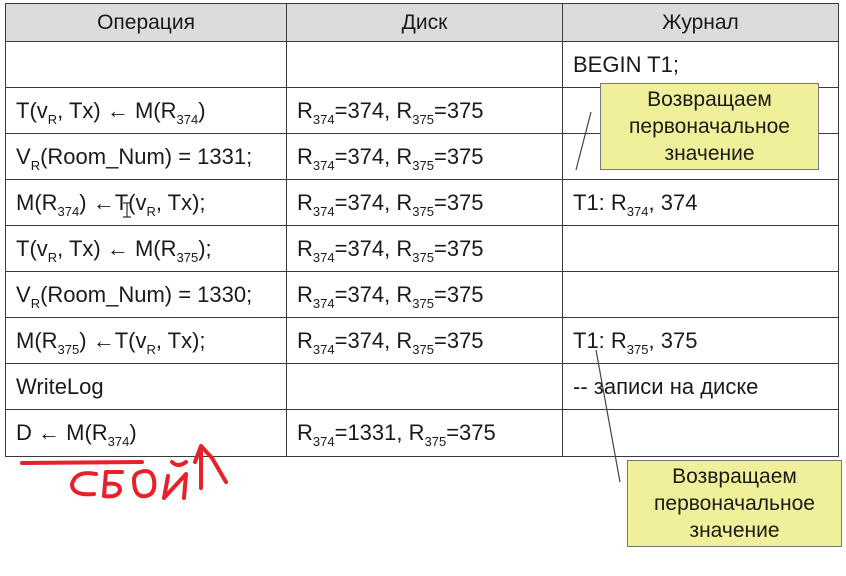  I want to click on note-top: Возвращаем первоначальное значение, so click(709, 126).